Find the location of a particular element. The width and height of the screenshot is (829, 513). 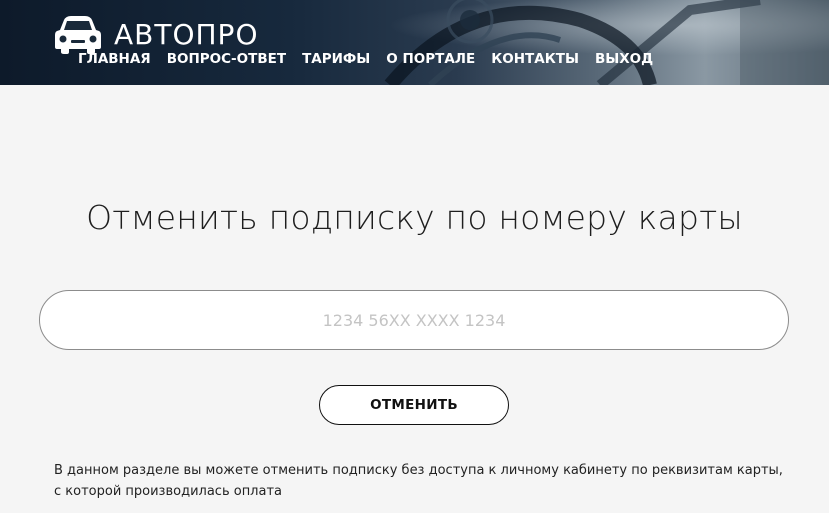

nav-item-tariffs: ТАРИФЫ is located at coordinates (336, 59).